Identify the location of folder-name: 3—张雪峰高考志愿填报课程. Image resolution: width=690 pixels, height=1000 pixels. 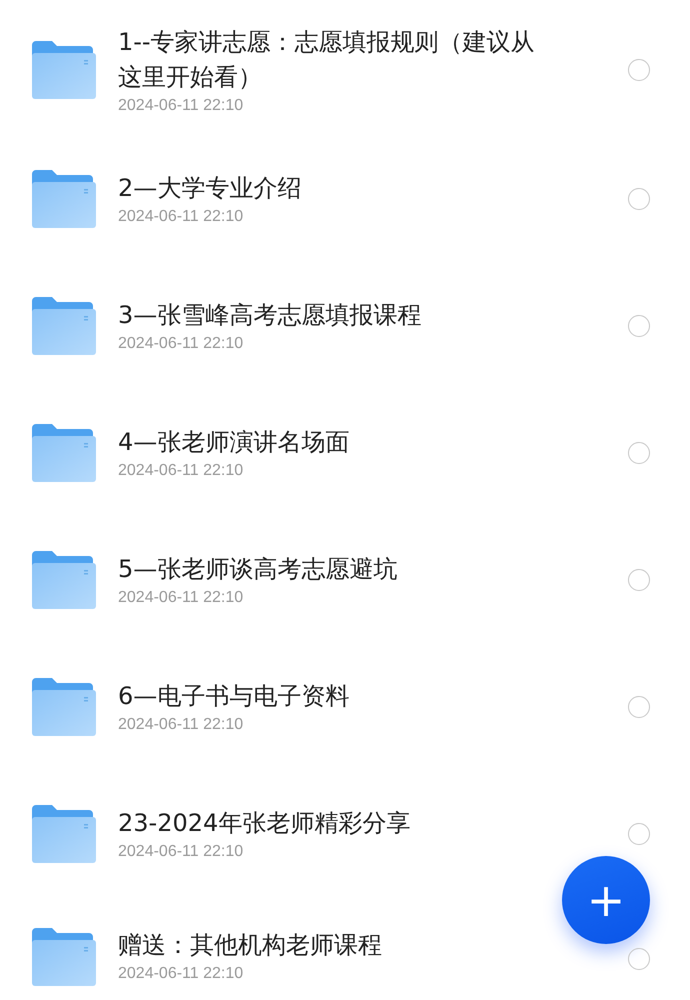
(270, 315).